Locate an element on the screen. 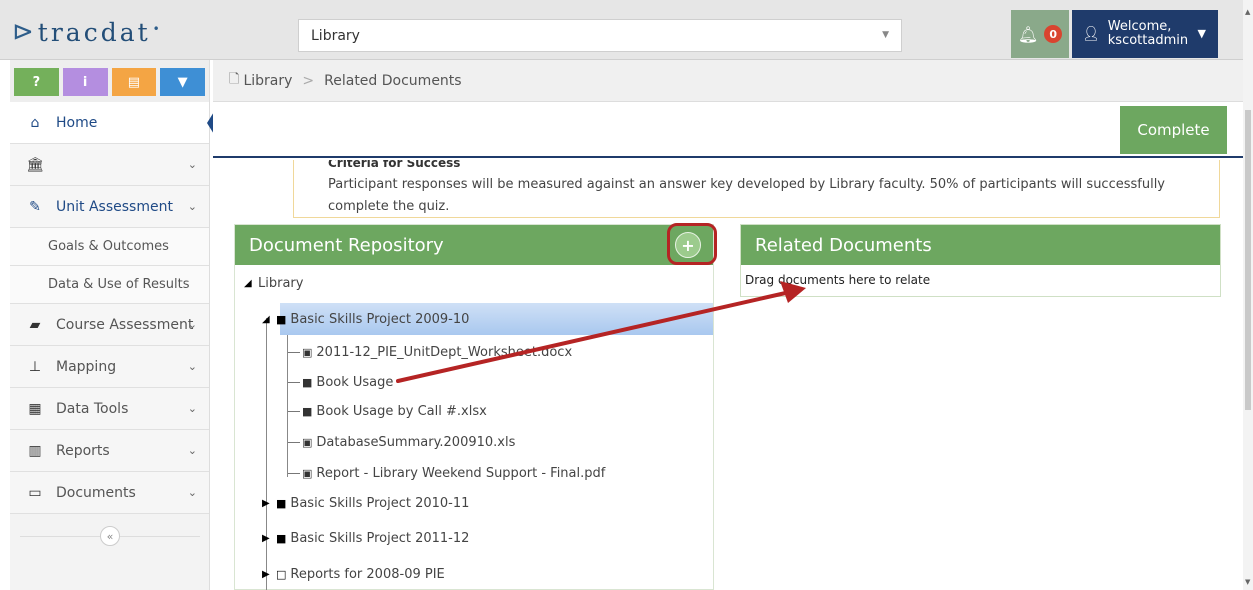  calendar-button: ▤ is located at coordinates (134, 82).